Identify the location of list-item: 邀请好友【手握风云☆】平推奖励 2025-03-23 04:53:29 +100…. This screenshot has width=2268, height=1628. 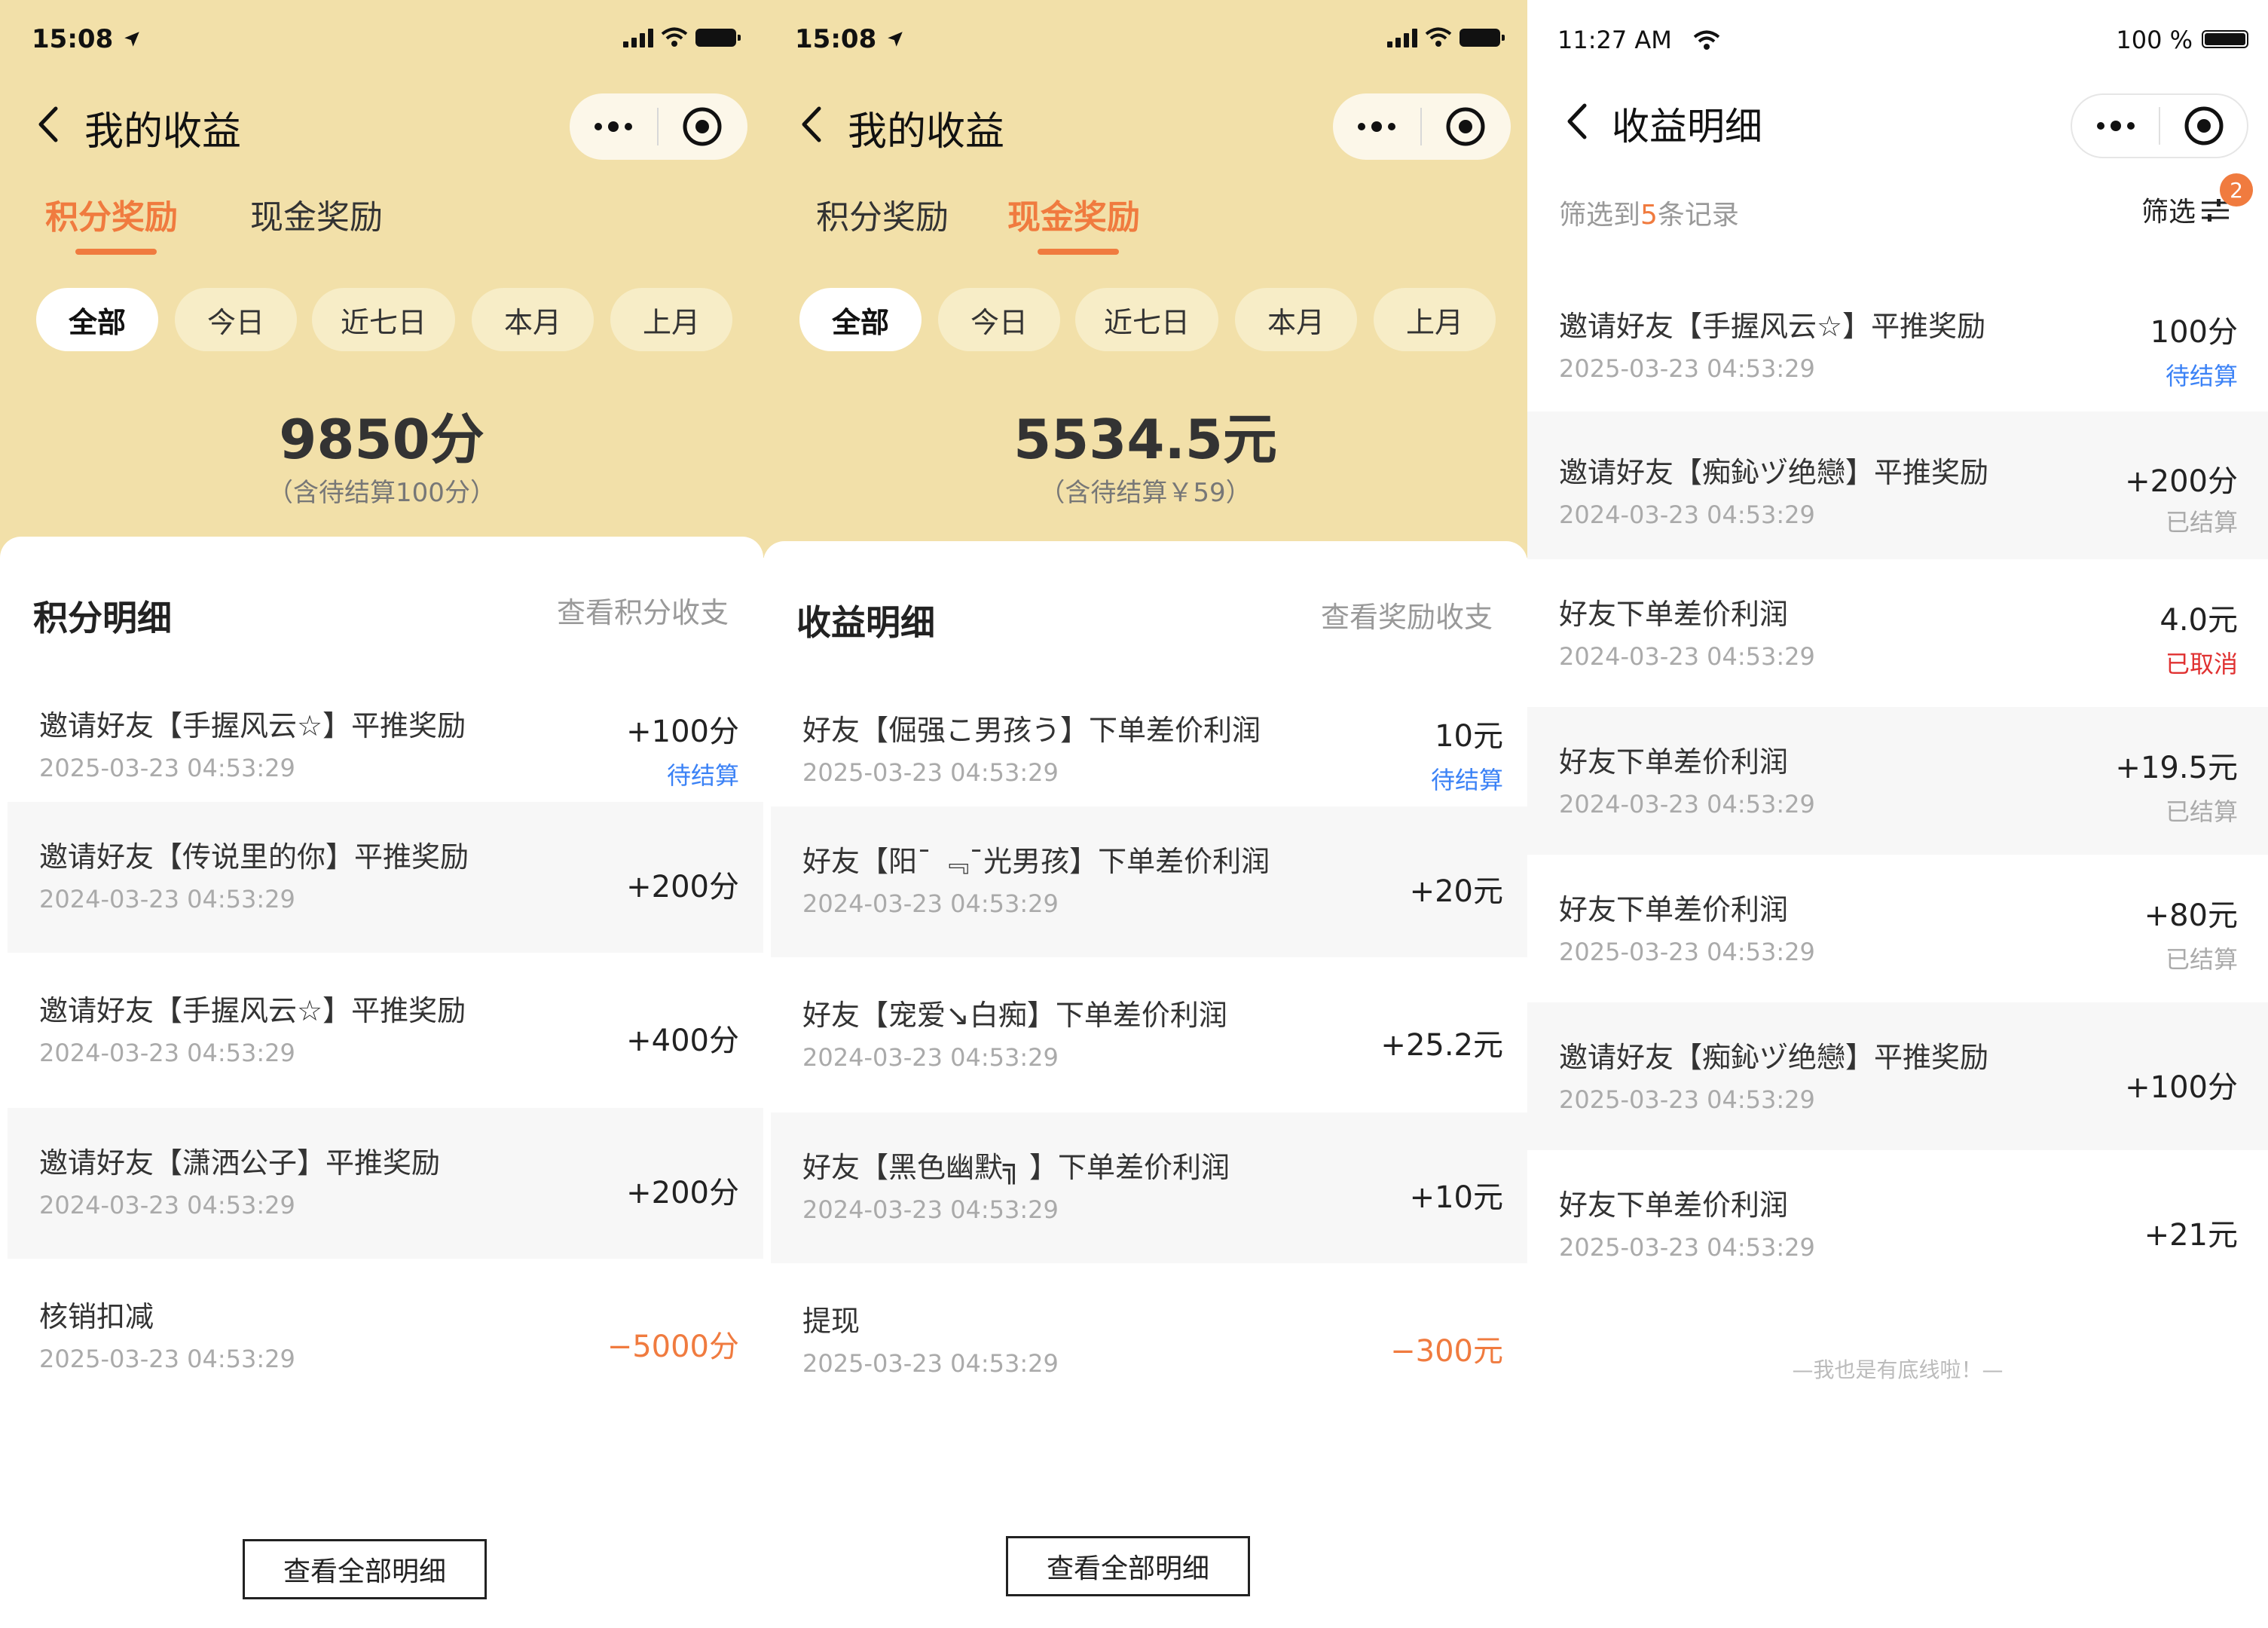
(385, 746).